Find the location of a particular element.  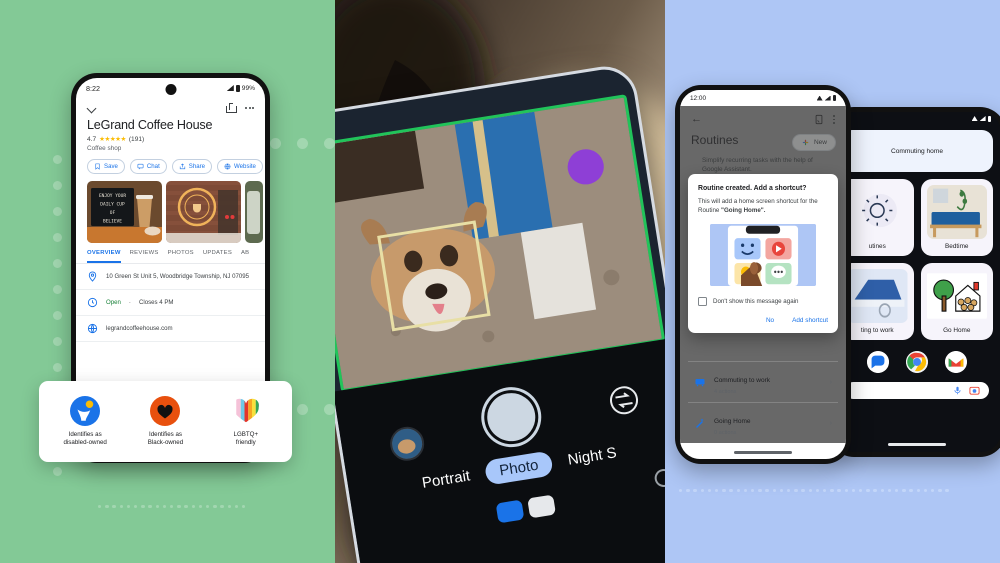

commuting-home-widget: Commuting home is located at coordinates (917, 151).